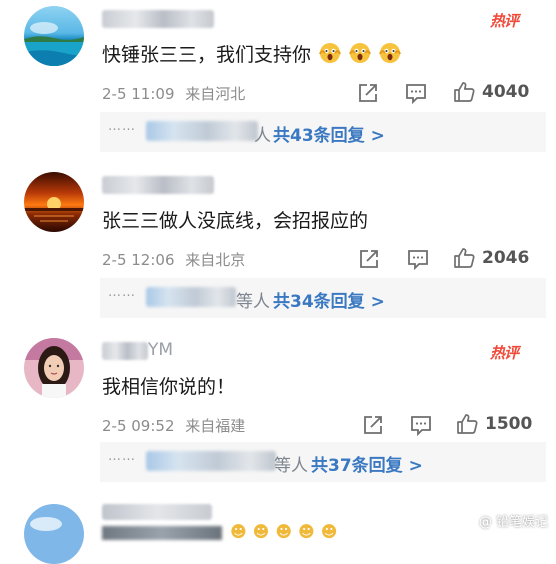  I want to click on comment-text-content: 快锤张三三，我们支持你, so click(207, 55).